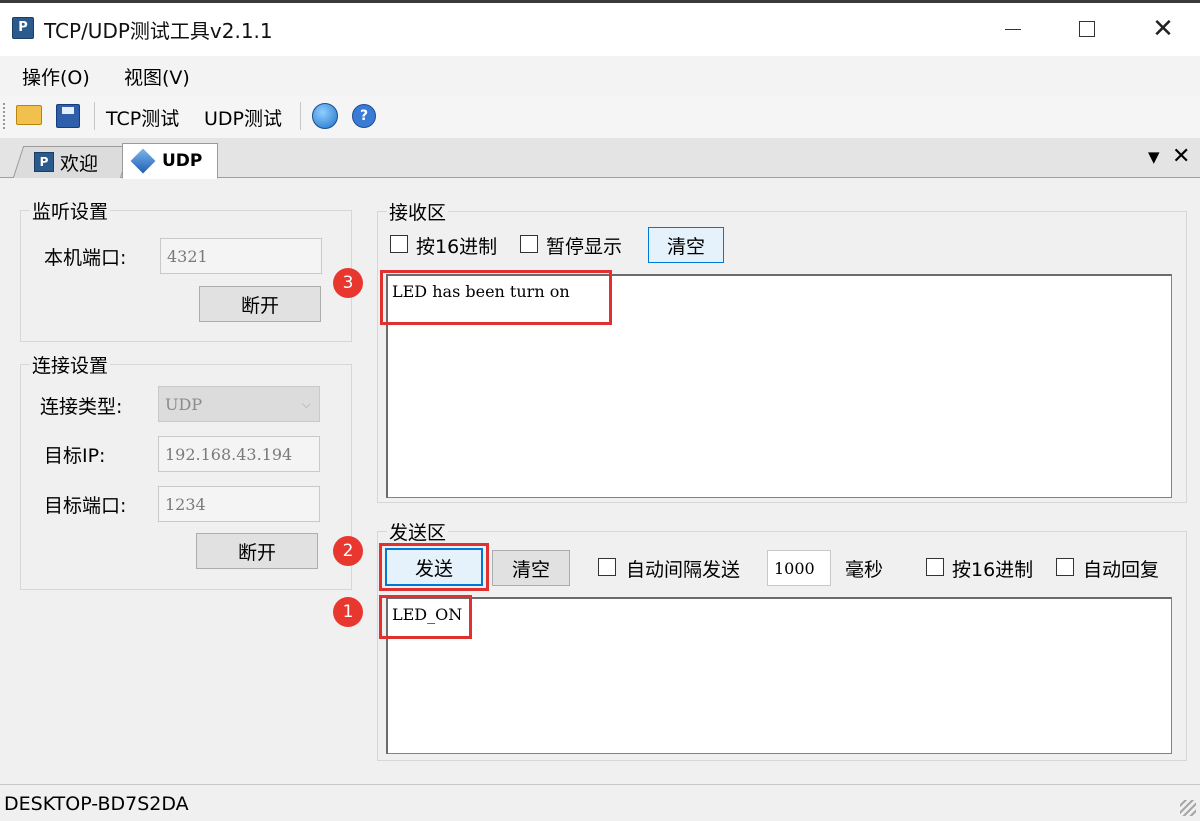 This screenshot has width=1200, height=821. Describe the element at coordinates (243, 117) in the screenshot. I see `udp-test-button: UDP测试` at that location.